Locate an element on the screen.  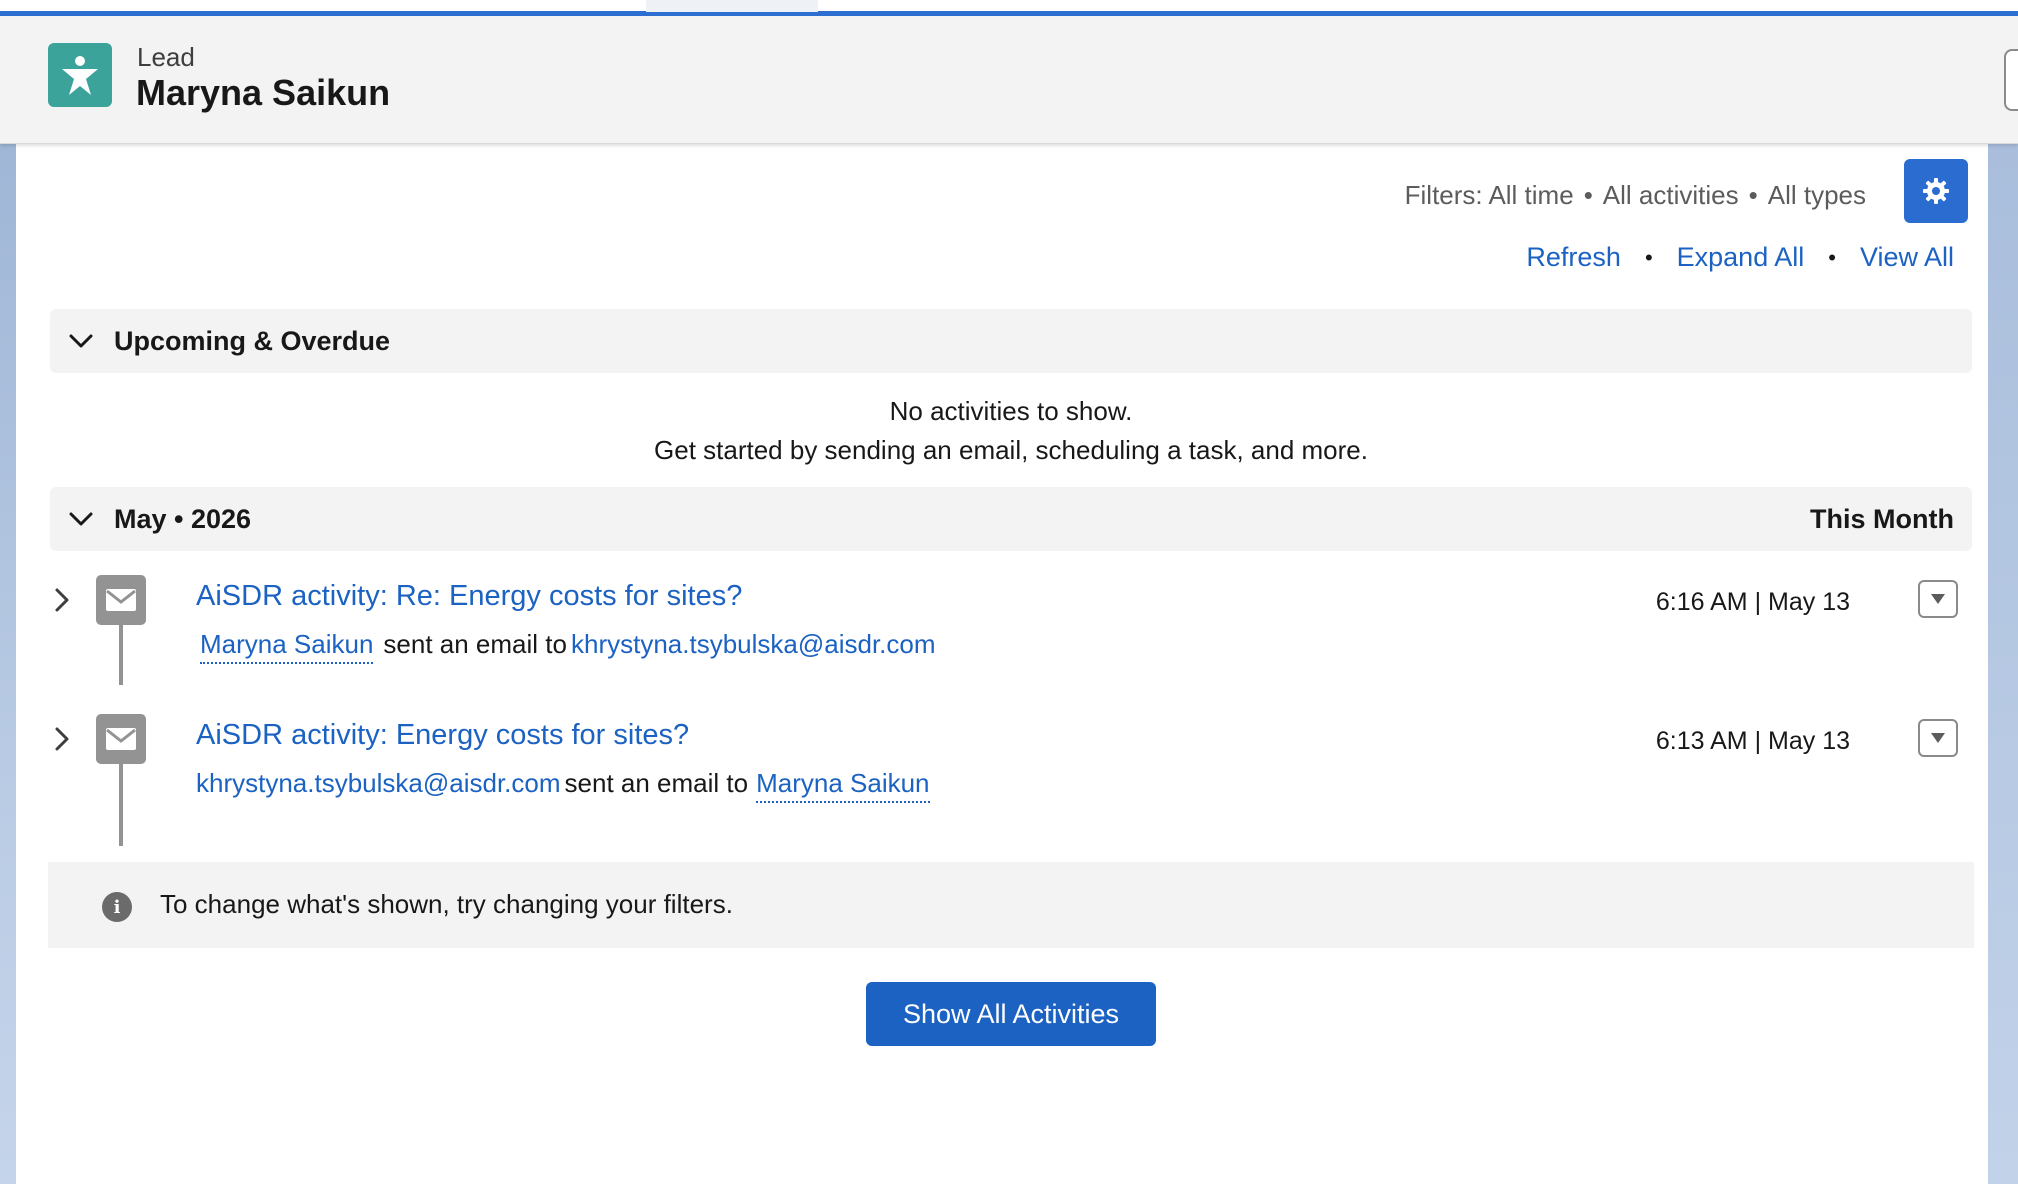
sender-link: Maryna Saikun is located at coordinates (287, 646).